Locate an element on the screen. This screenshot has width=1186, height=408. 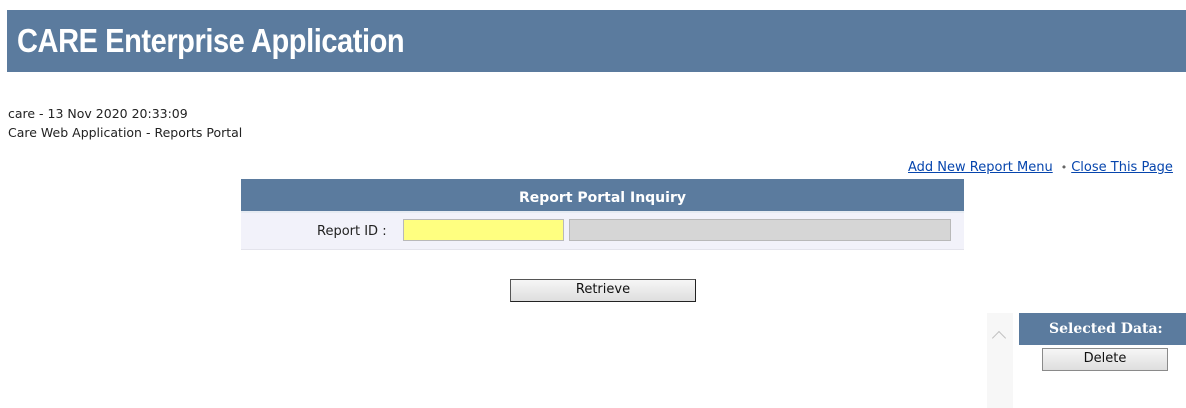
portal-title: Care Web Application - Reports Portal is located at coordinates (125, 132).